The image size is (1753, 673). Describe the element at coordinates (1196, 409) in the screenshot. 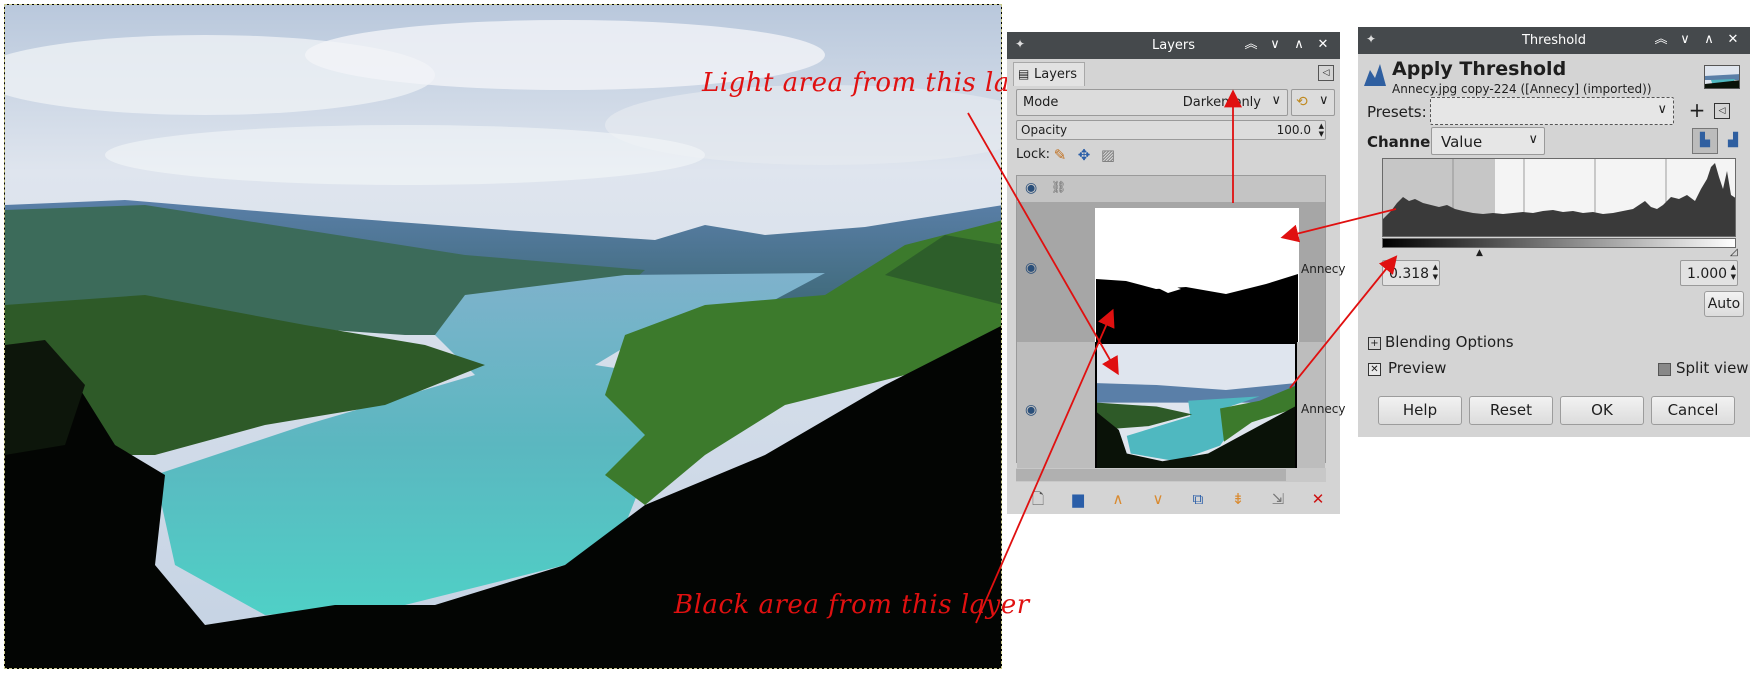

I see `layer-thumbnail-photo` at that location.